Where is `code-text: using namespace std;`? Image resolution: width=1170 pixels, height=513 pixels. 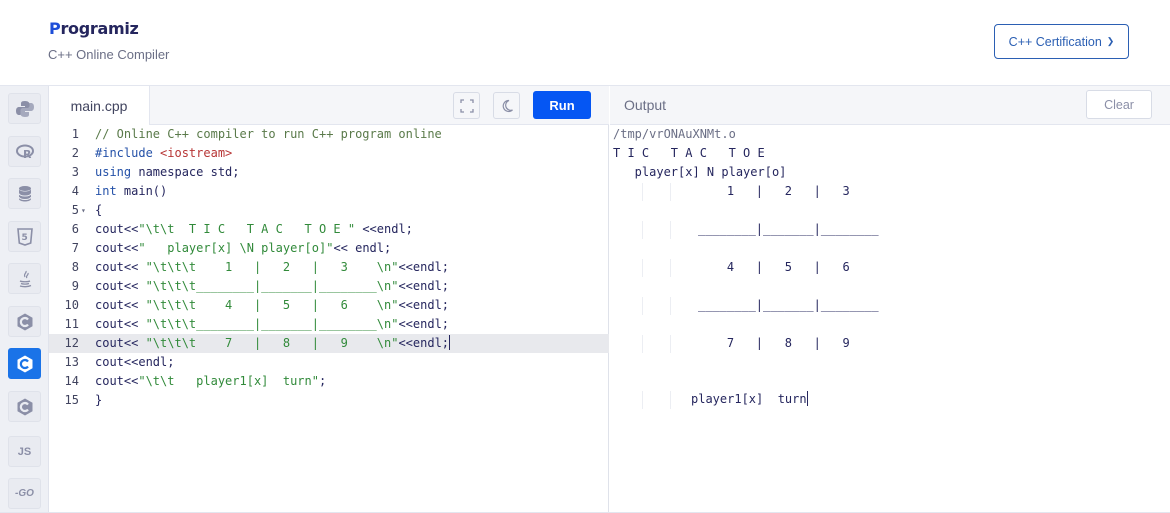
code-text: using namespace std; is located at coordinates (167, 172).